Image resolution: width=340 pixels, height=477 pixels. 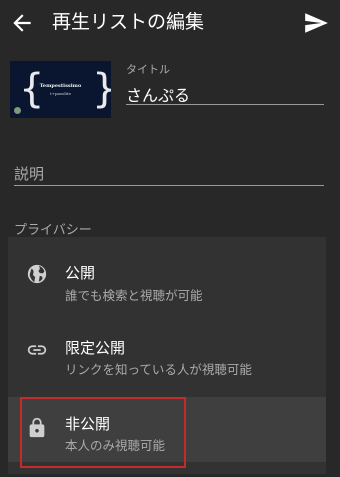 What do you see at coordinates (37, 274) in the screenshot?
I see `globe-icon` at bounding box center [37, 274].